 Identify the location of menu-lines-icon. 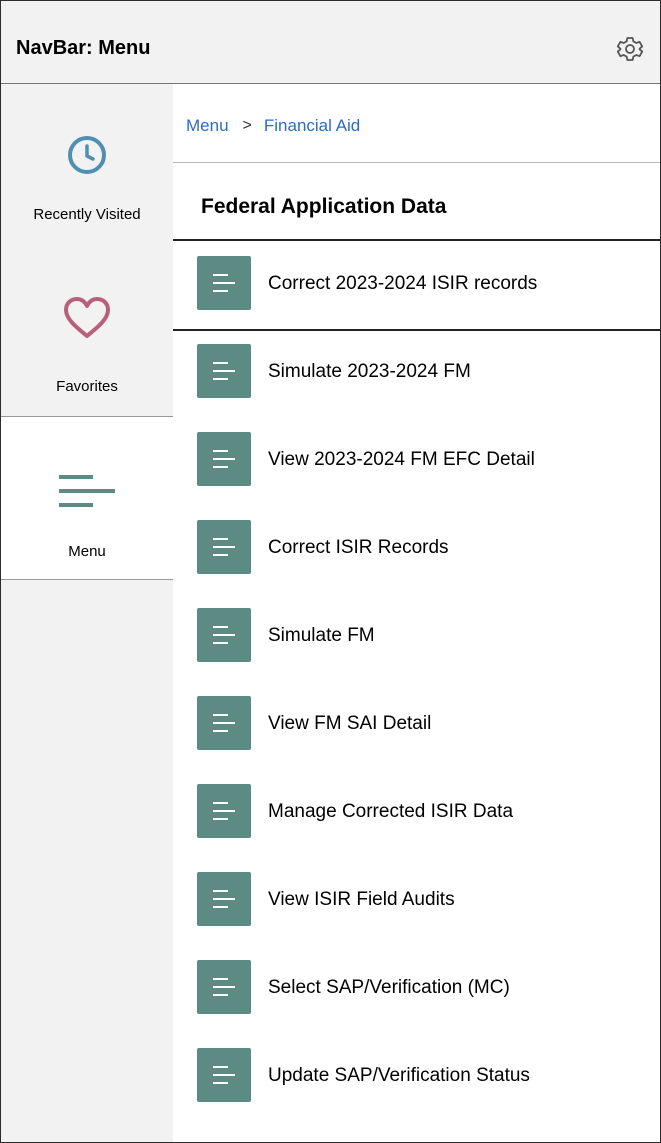
(87, 491).